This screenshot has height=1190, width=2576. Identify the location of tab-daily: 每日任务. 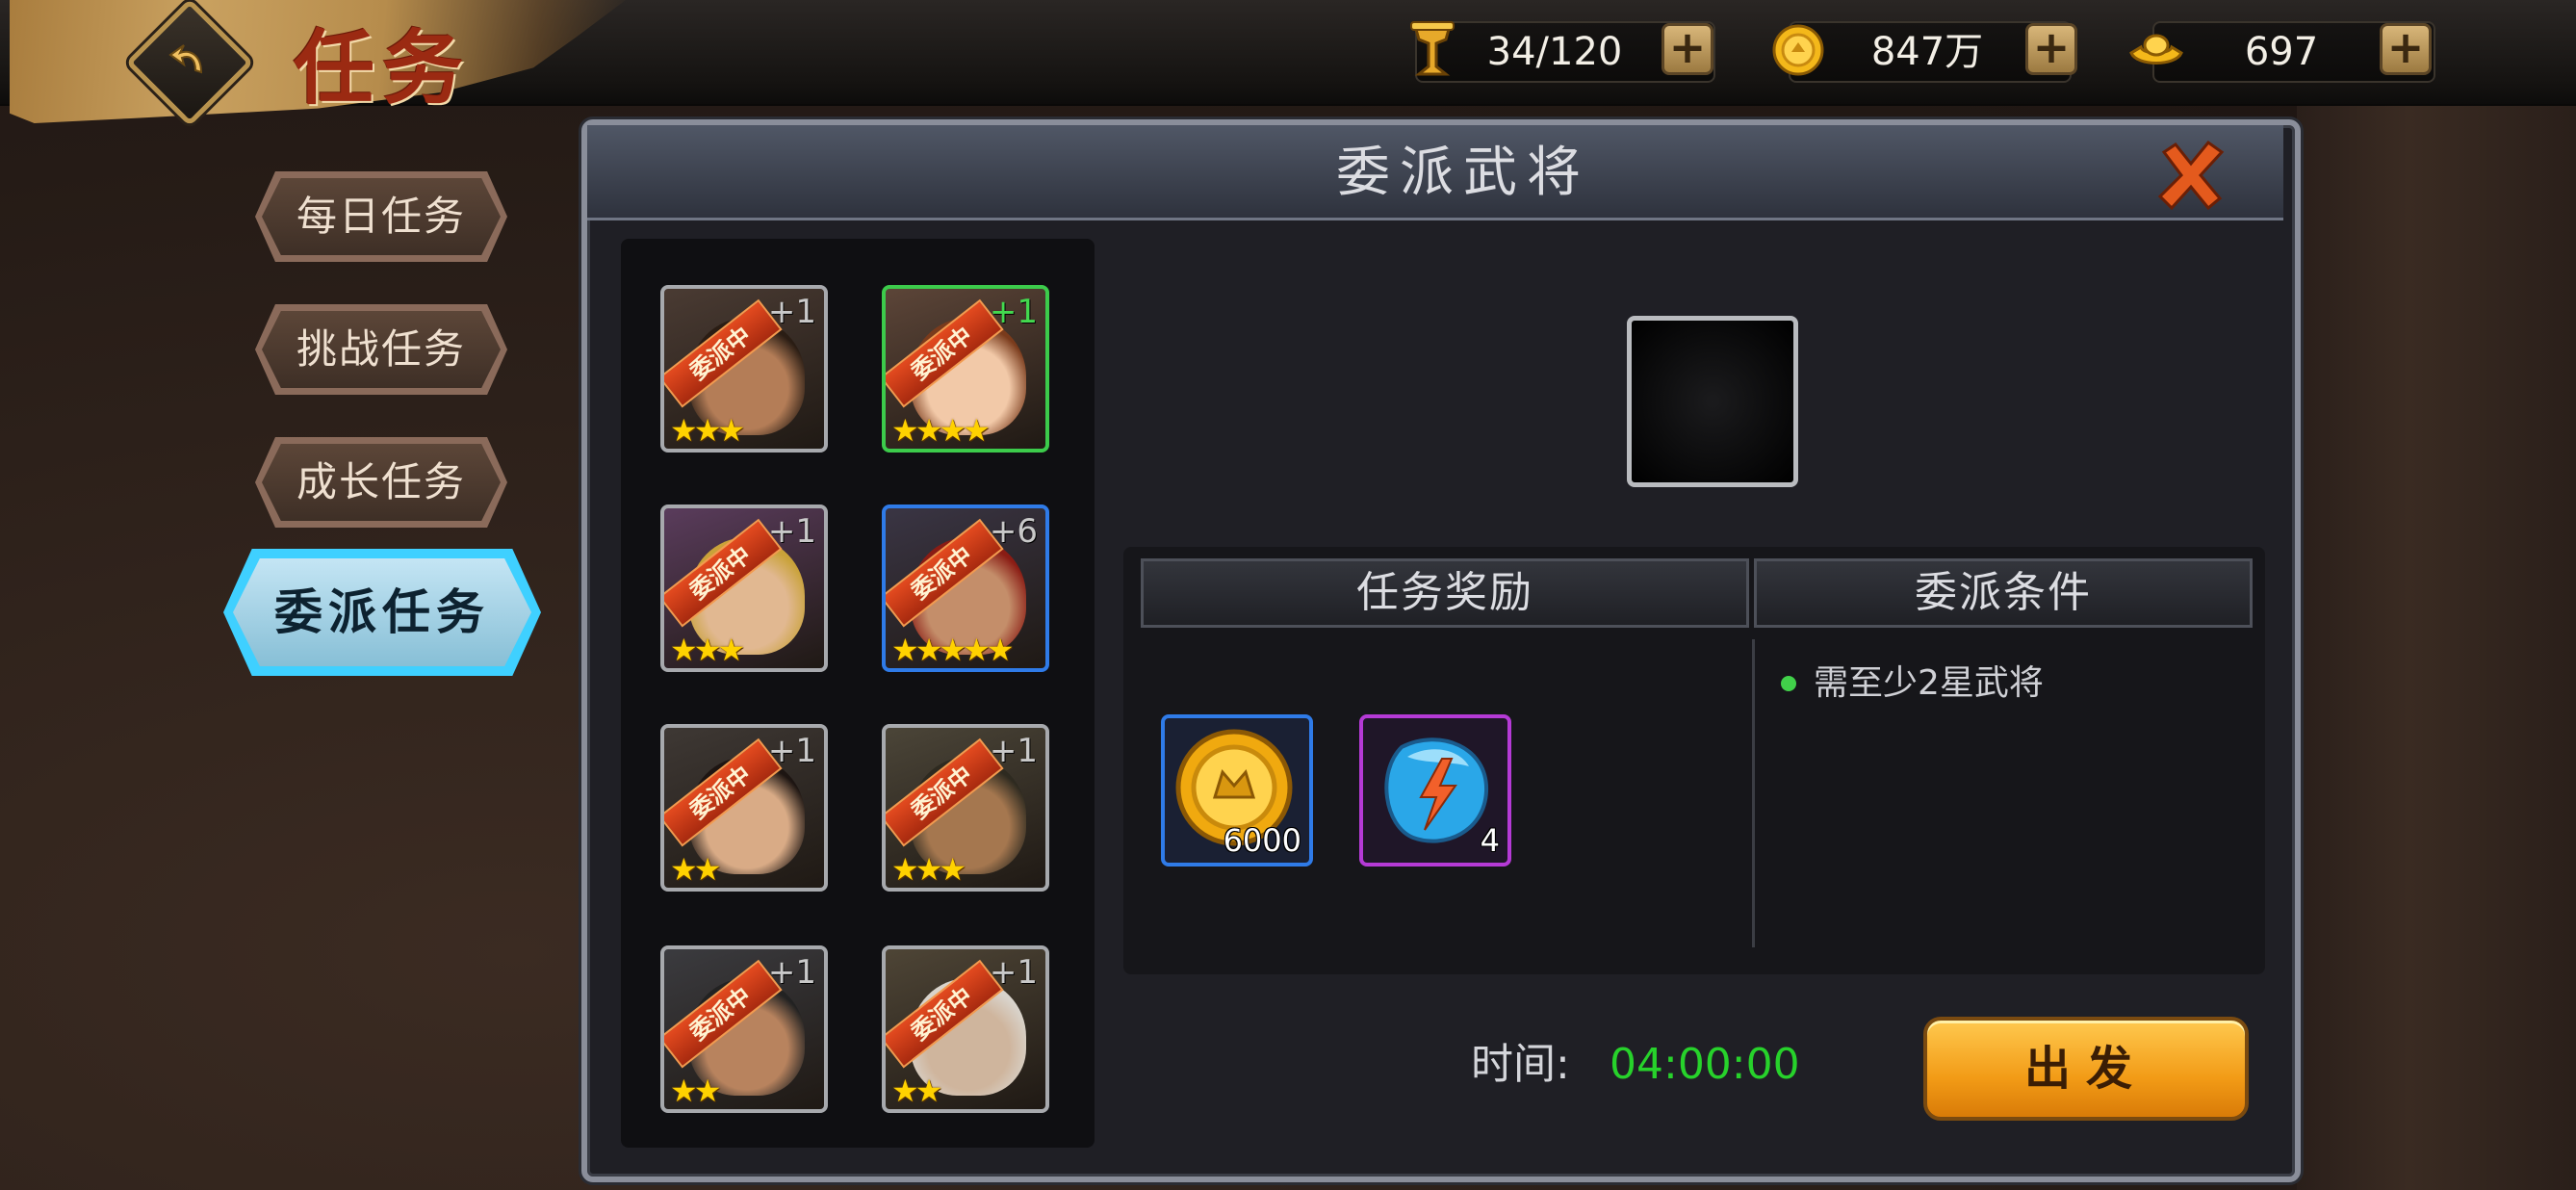
(382, 217).